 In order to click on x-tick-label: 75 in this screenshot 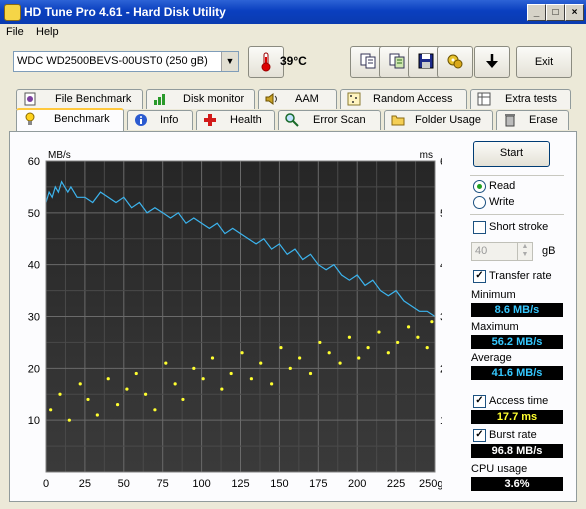, I will do `click(163, 484)`.